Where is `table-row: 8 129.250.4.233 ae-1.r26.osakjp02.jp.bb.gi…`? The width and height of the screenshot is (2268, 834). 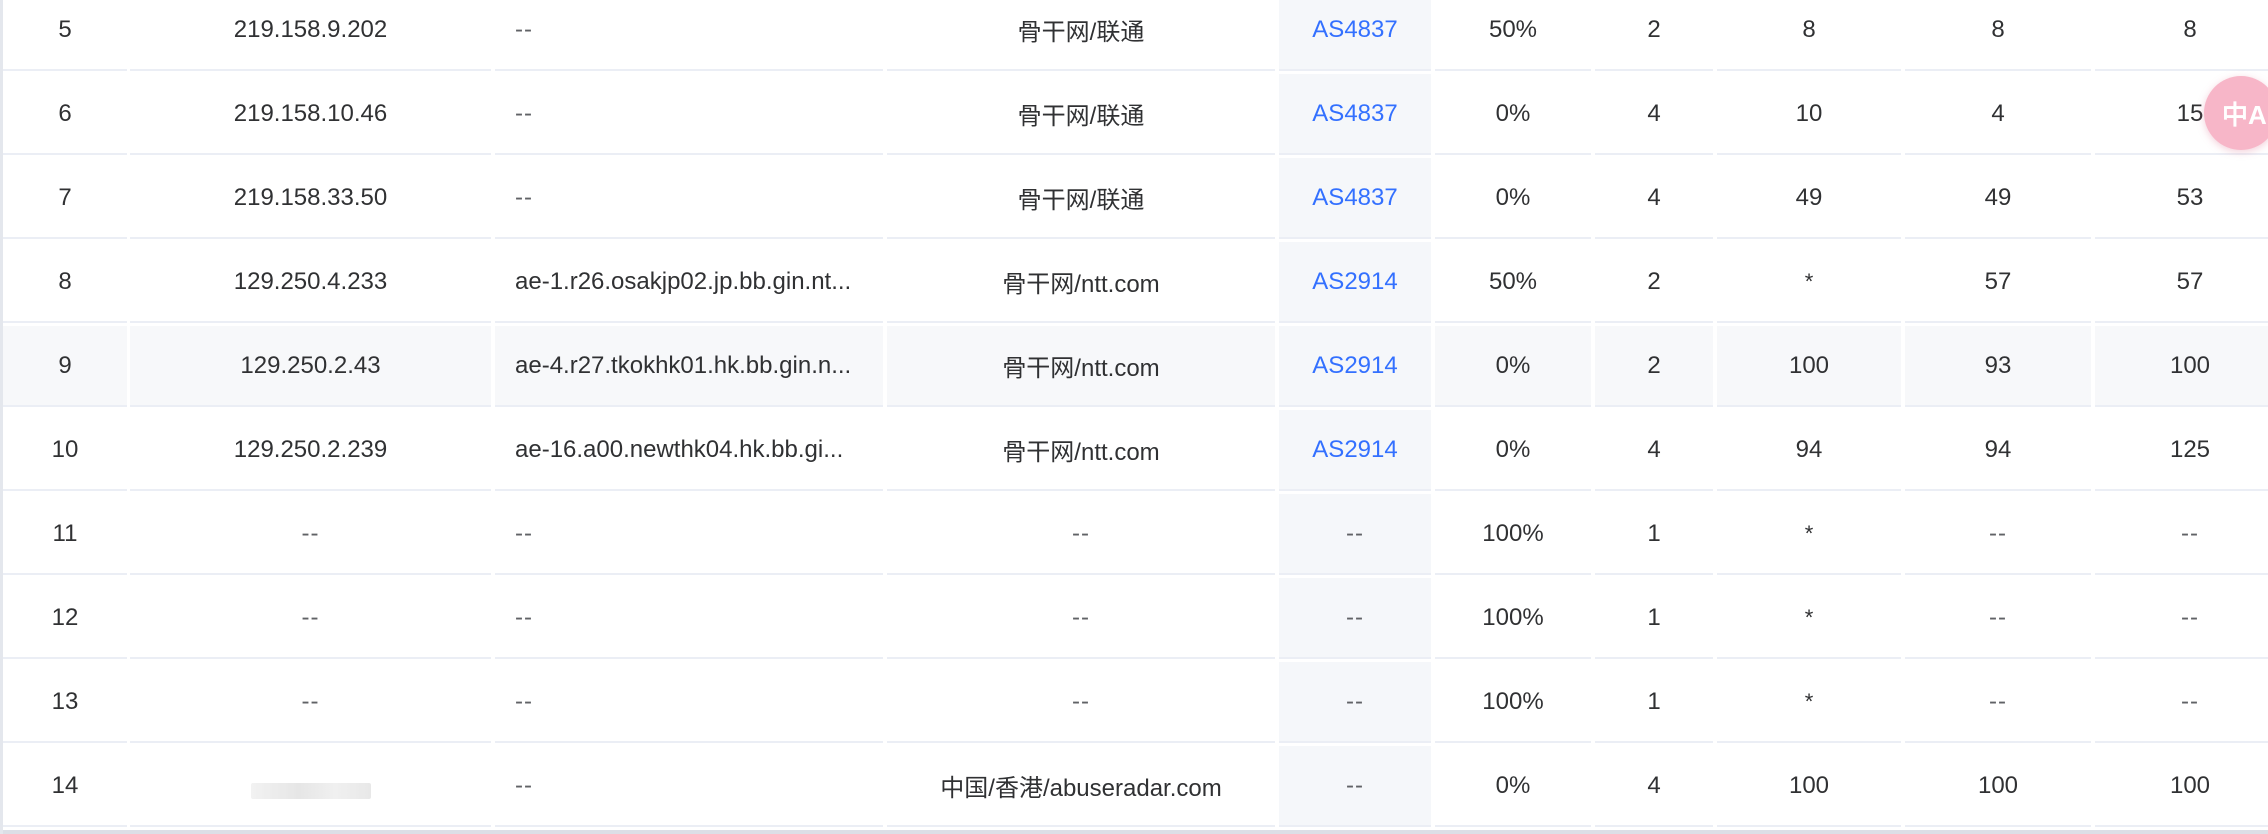
table-row: 8 129.250.4.233 ae-1.r26.osakjp02.jp.bb.gi… is located at coordinates (1135, 284).